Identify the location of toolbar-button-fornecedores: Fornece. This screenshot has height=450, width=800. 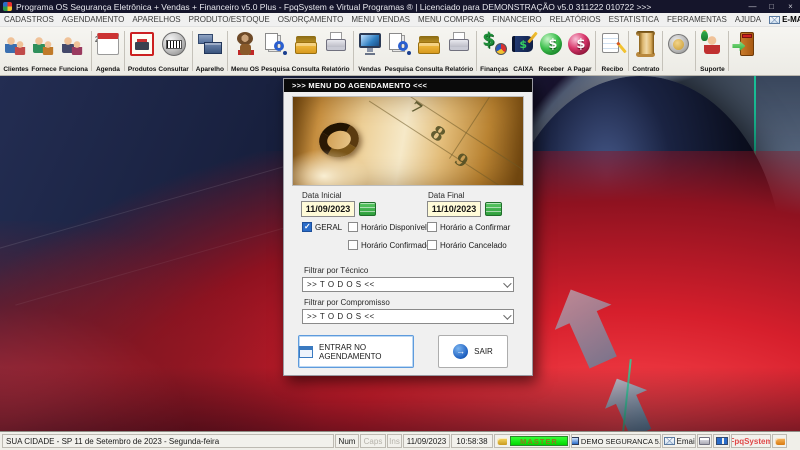
(44, 51).